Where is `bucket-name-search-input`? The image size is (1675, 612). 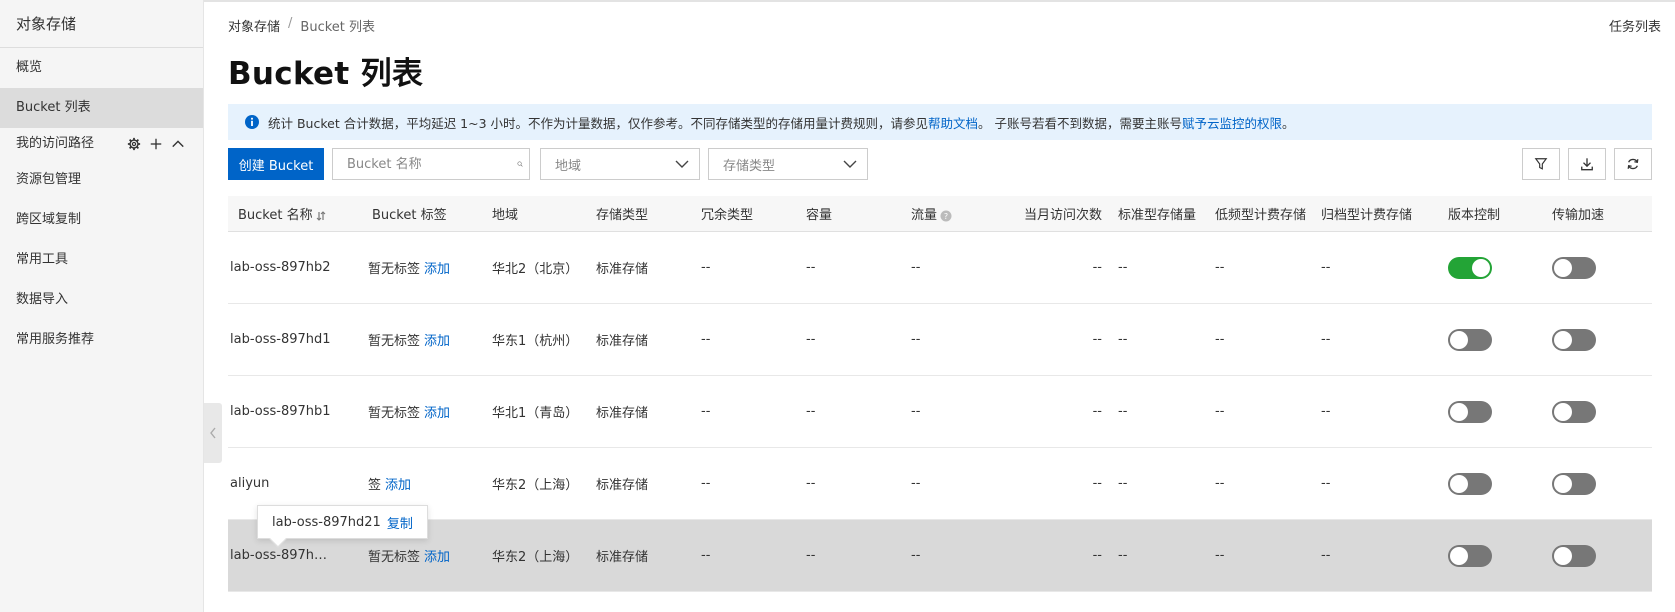 bucket-name-search-input is located at coordinates (425, 164).